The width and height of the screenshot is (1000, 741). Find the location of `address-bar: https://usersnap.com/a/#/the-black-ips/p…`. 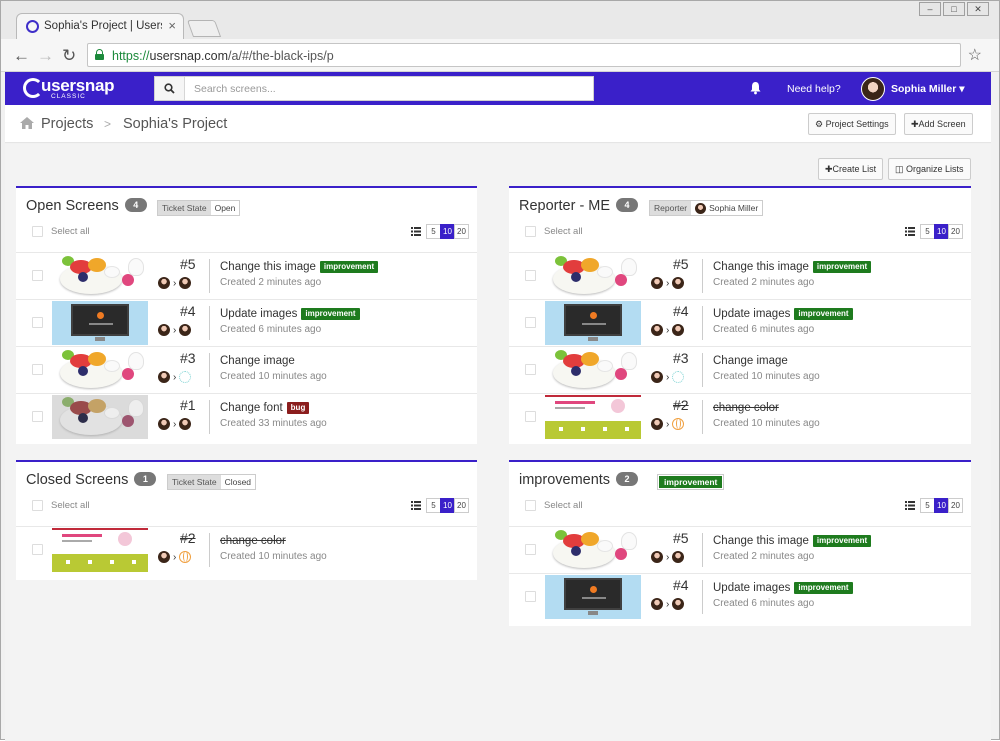

address-bar: https://usersnap.com/a/#/the-black-ips/p… is located at coordinates (534, 55).